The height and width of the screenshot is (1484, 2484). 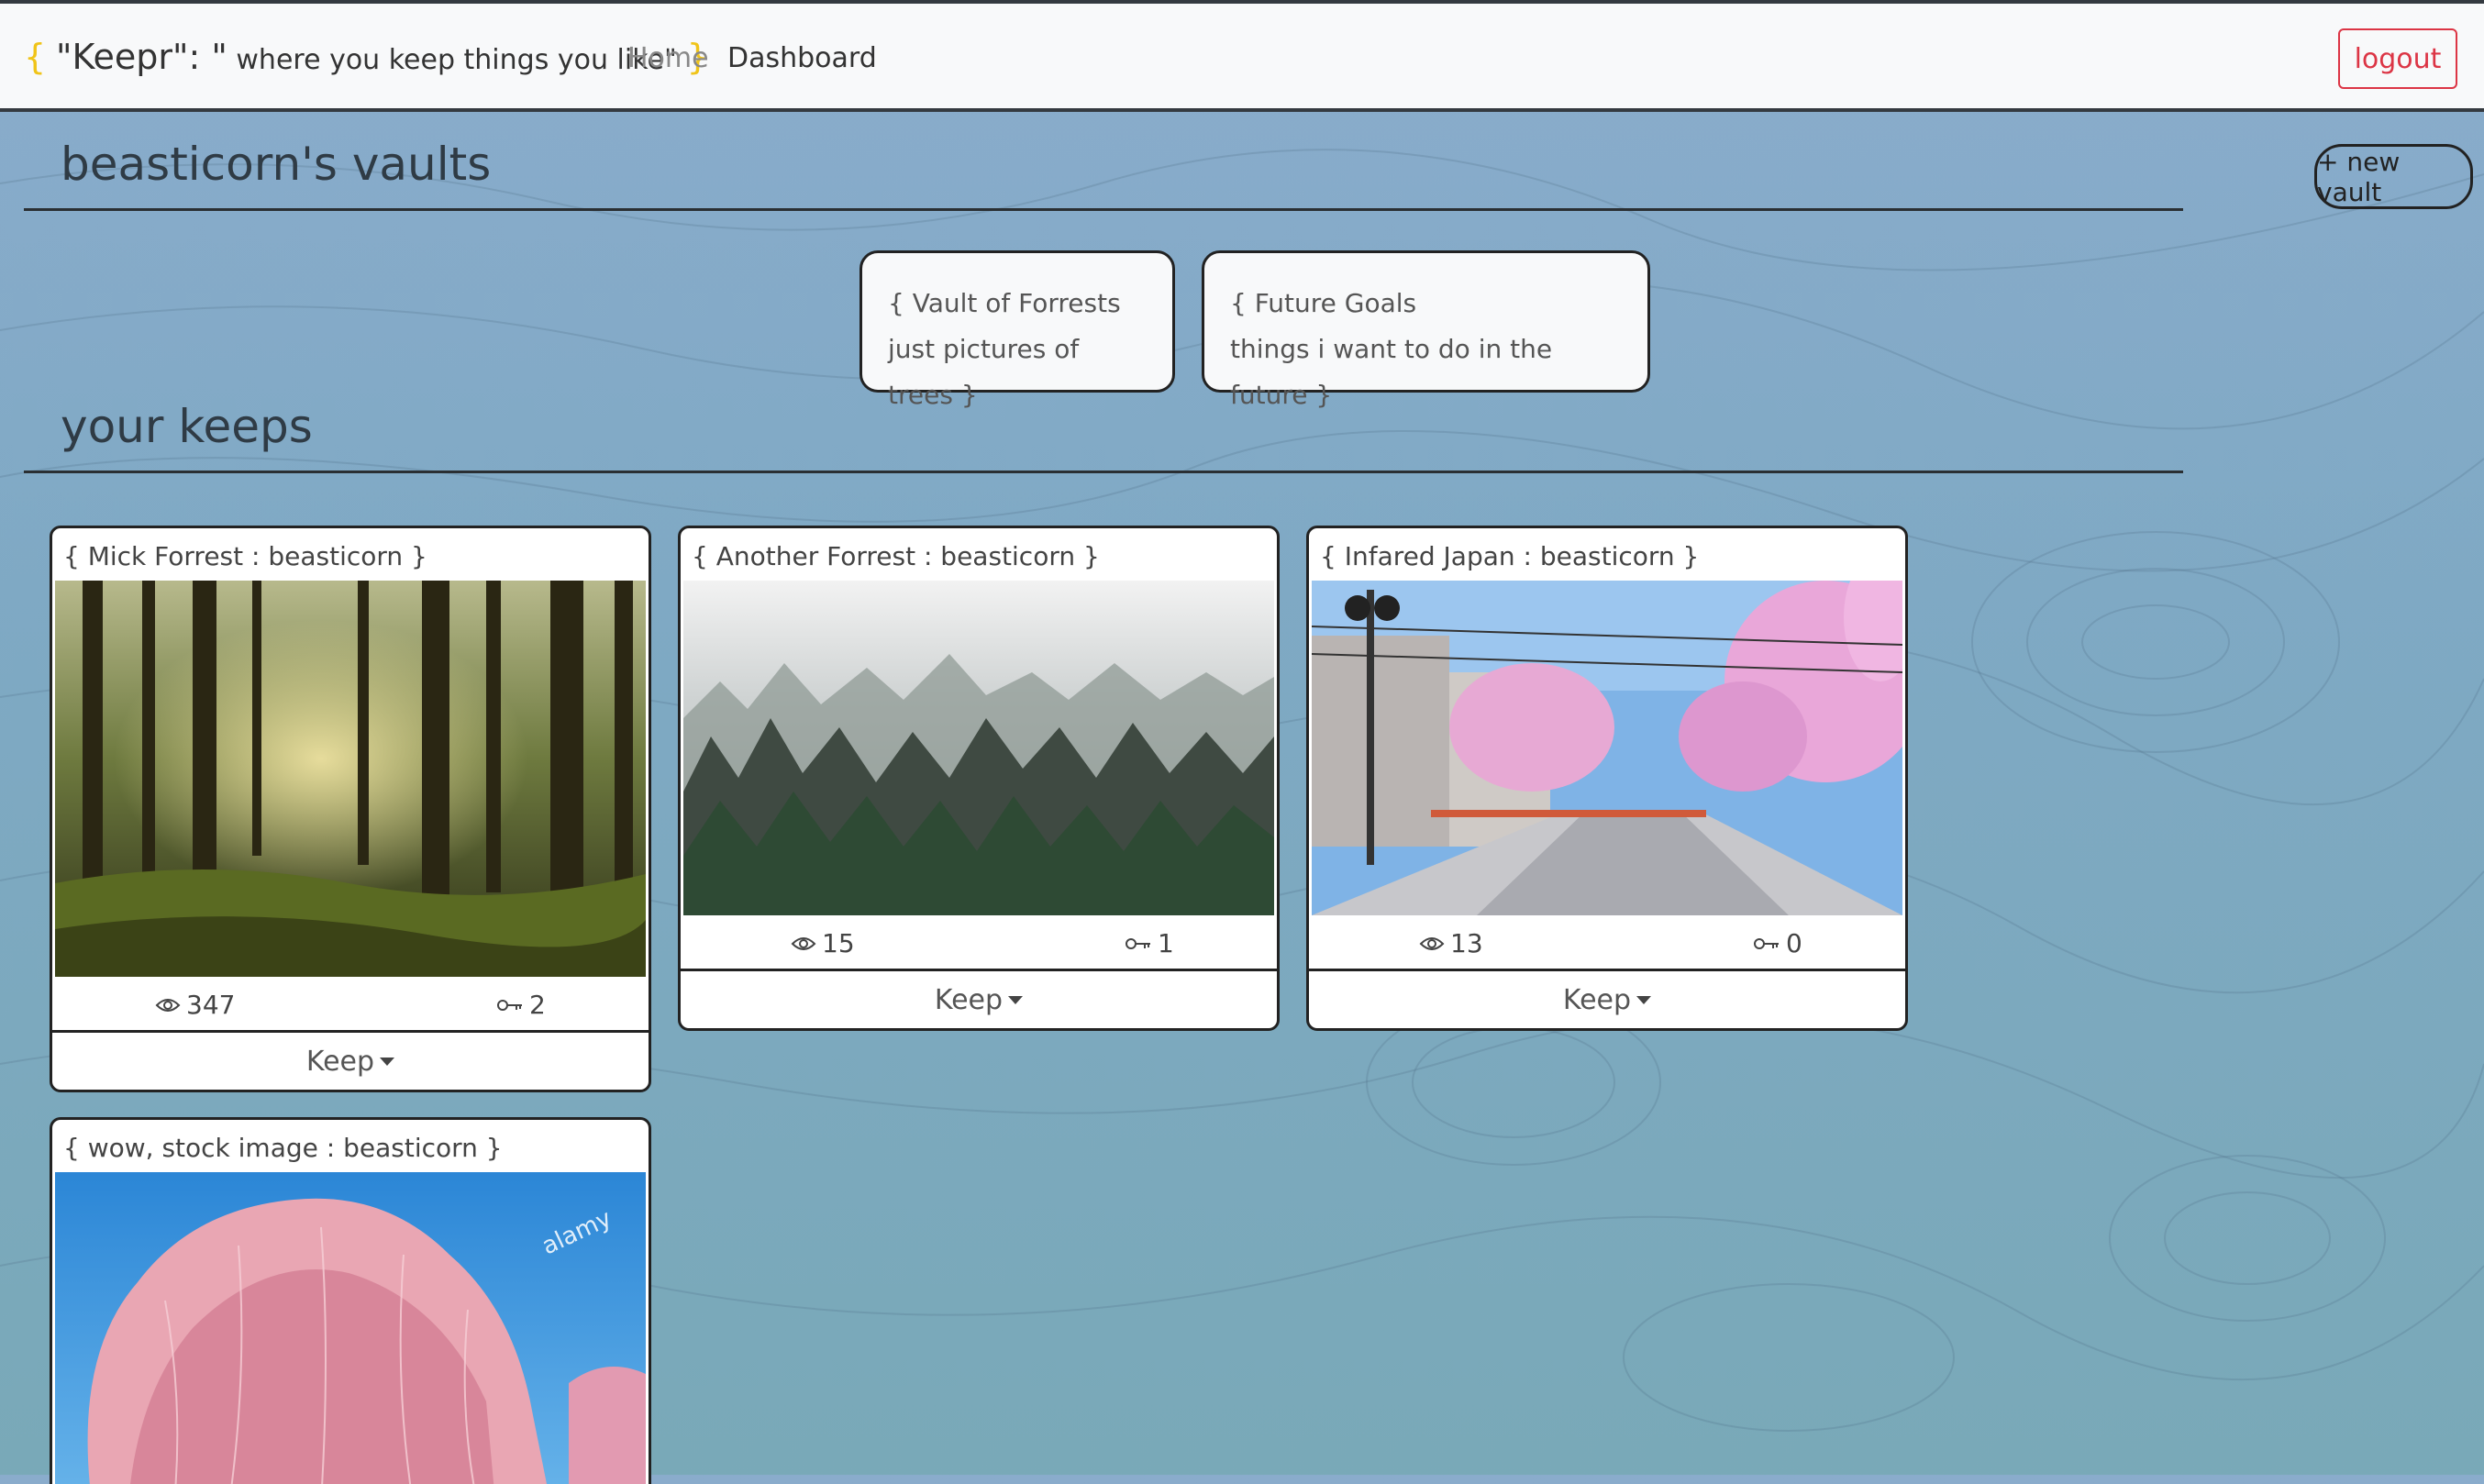 I want to click on views-count: 15, so click(x=823, y=943).